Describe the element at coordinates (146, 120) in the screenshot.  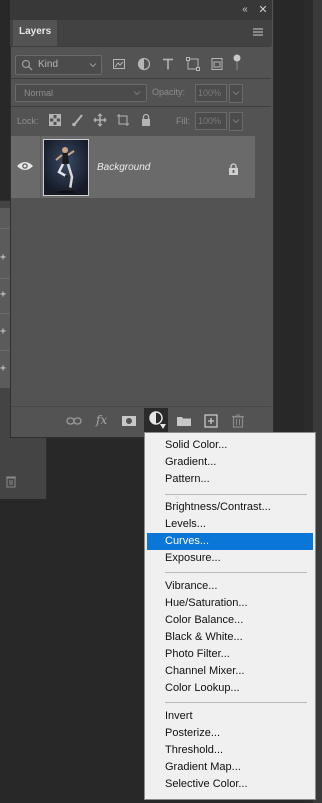
I see `lock-all-icon` at that location.